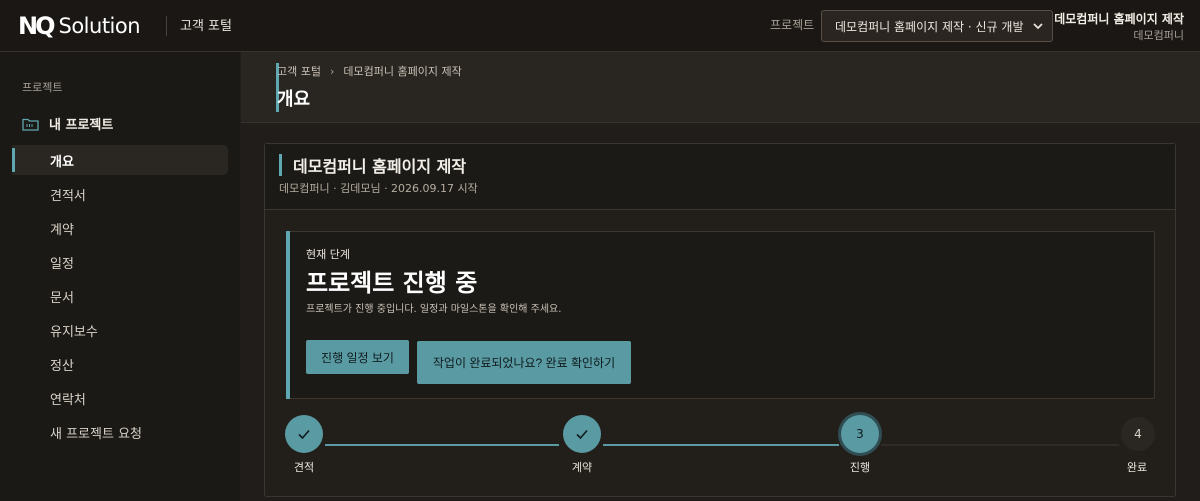 This screenshot has width=1200, height=501. What do you see at coordinates (524, 362) in the screenshot?
I see `confirm-complete-button: 작업이 완료되었나요? 완료 확인하기` at bounding box center [524, 362].